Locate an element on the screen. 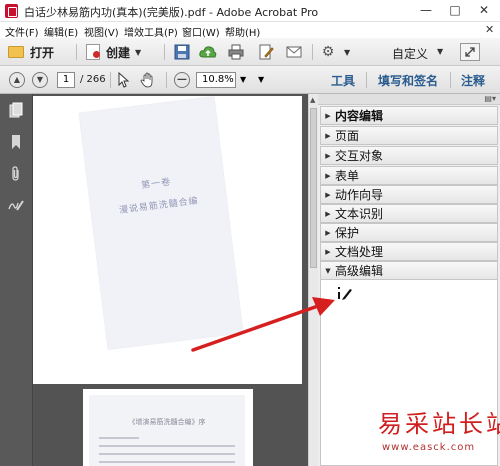 Image resolution: width=500 pixels, height=466 pixels. close-button: ✕ is located at coordinates (484, 11).